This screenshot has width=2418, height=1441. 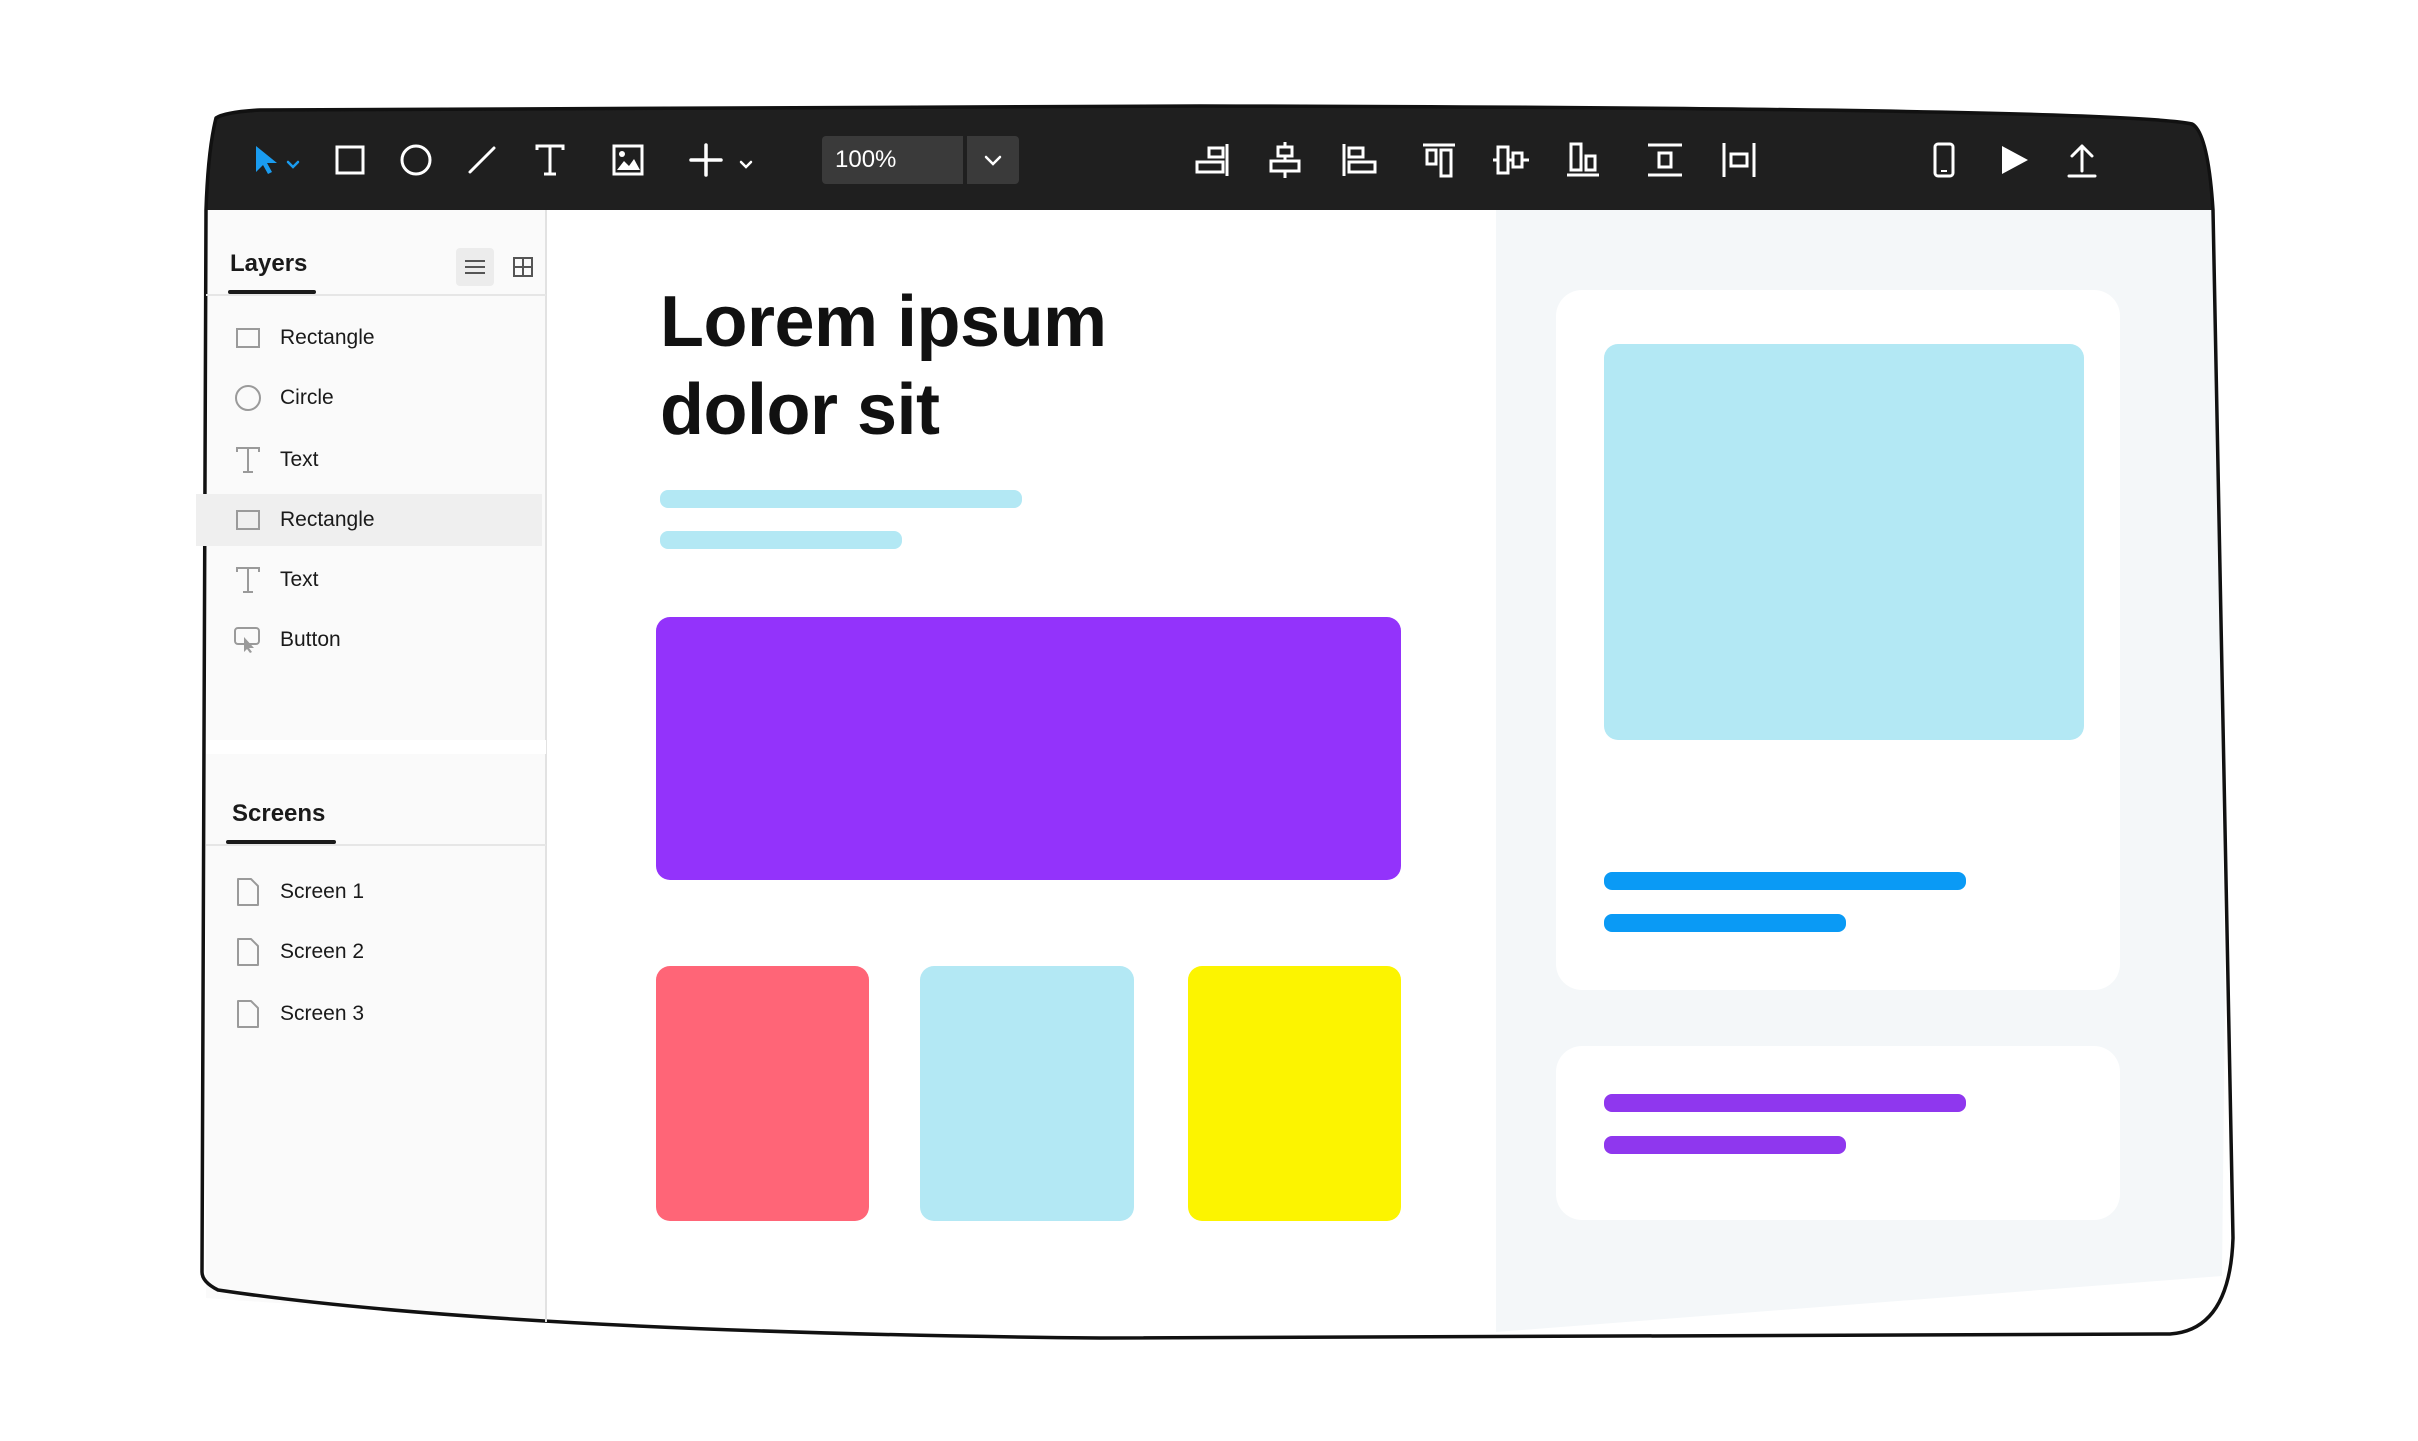 What do you see at coordinates (762, 1093) in the screenshot?
I see `coral-card` at bounding box center [762, 1093].